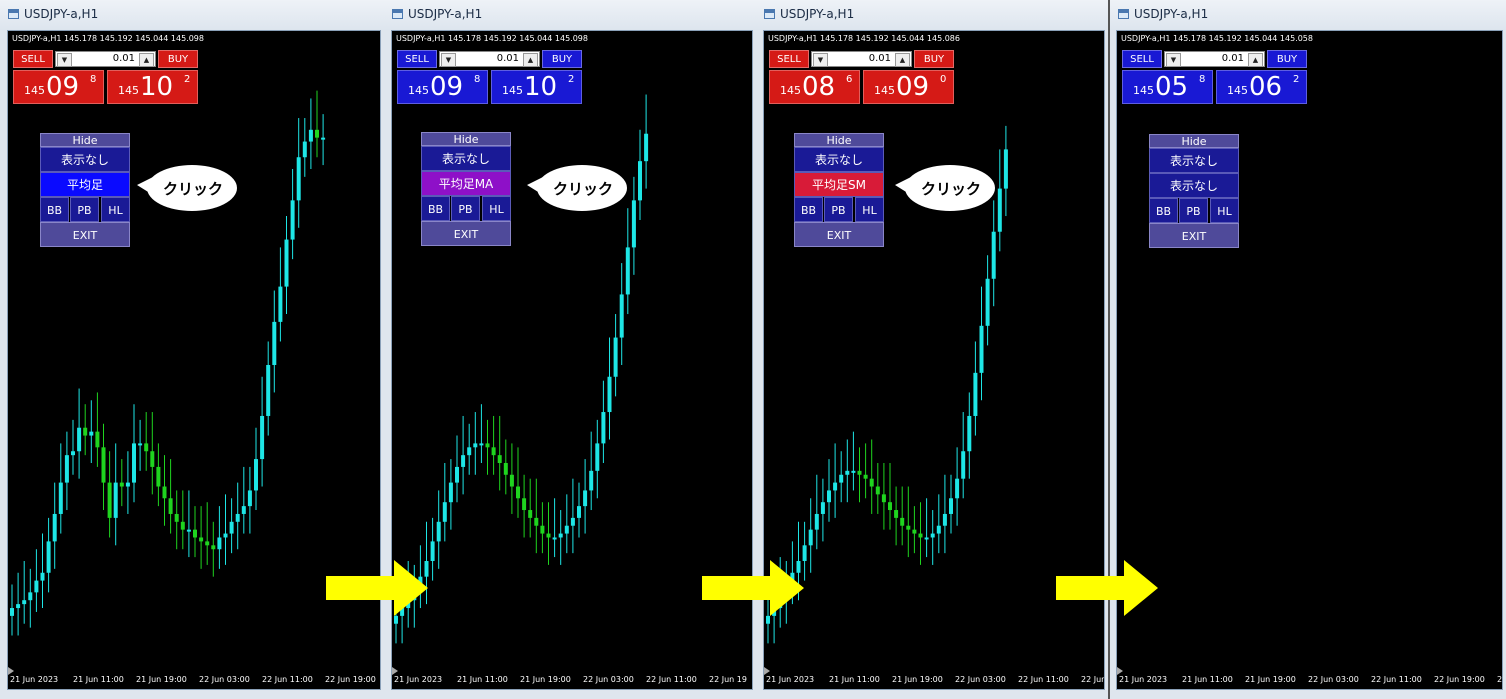 This screenshot has height=699, width=1506. What do you see at coordinates (1143, 679) in the screenshot?
I see `time-axis-label: 21 Jun 2023` at bounding box center [1143, 679].